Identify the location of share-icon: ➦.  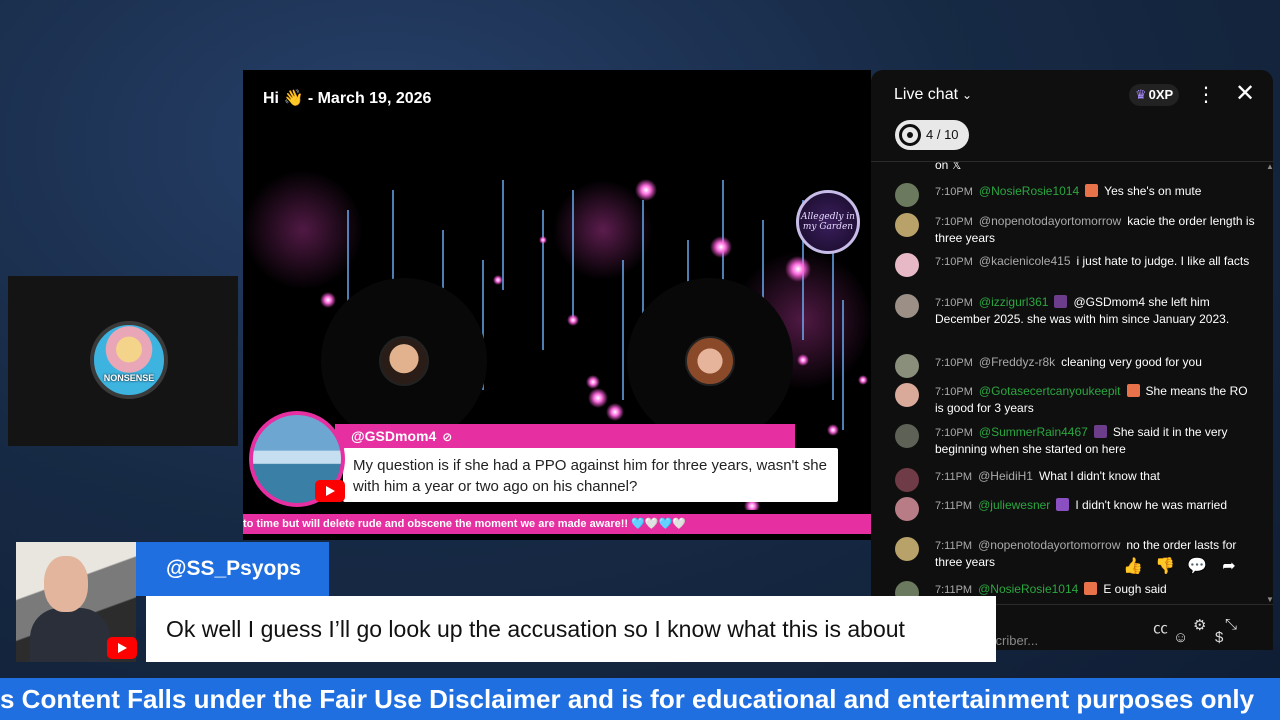
(1229, 566).